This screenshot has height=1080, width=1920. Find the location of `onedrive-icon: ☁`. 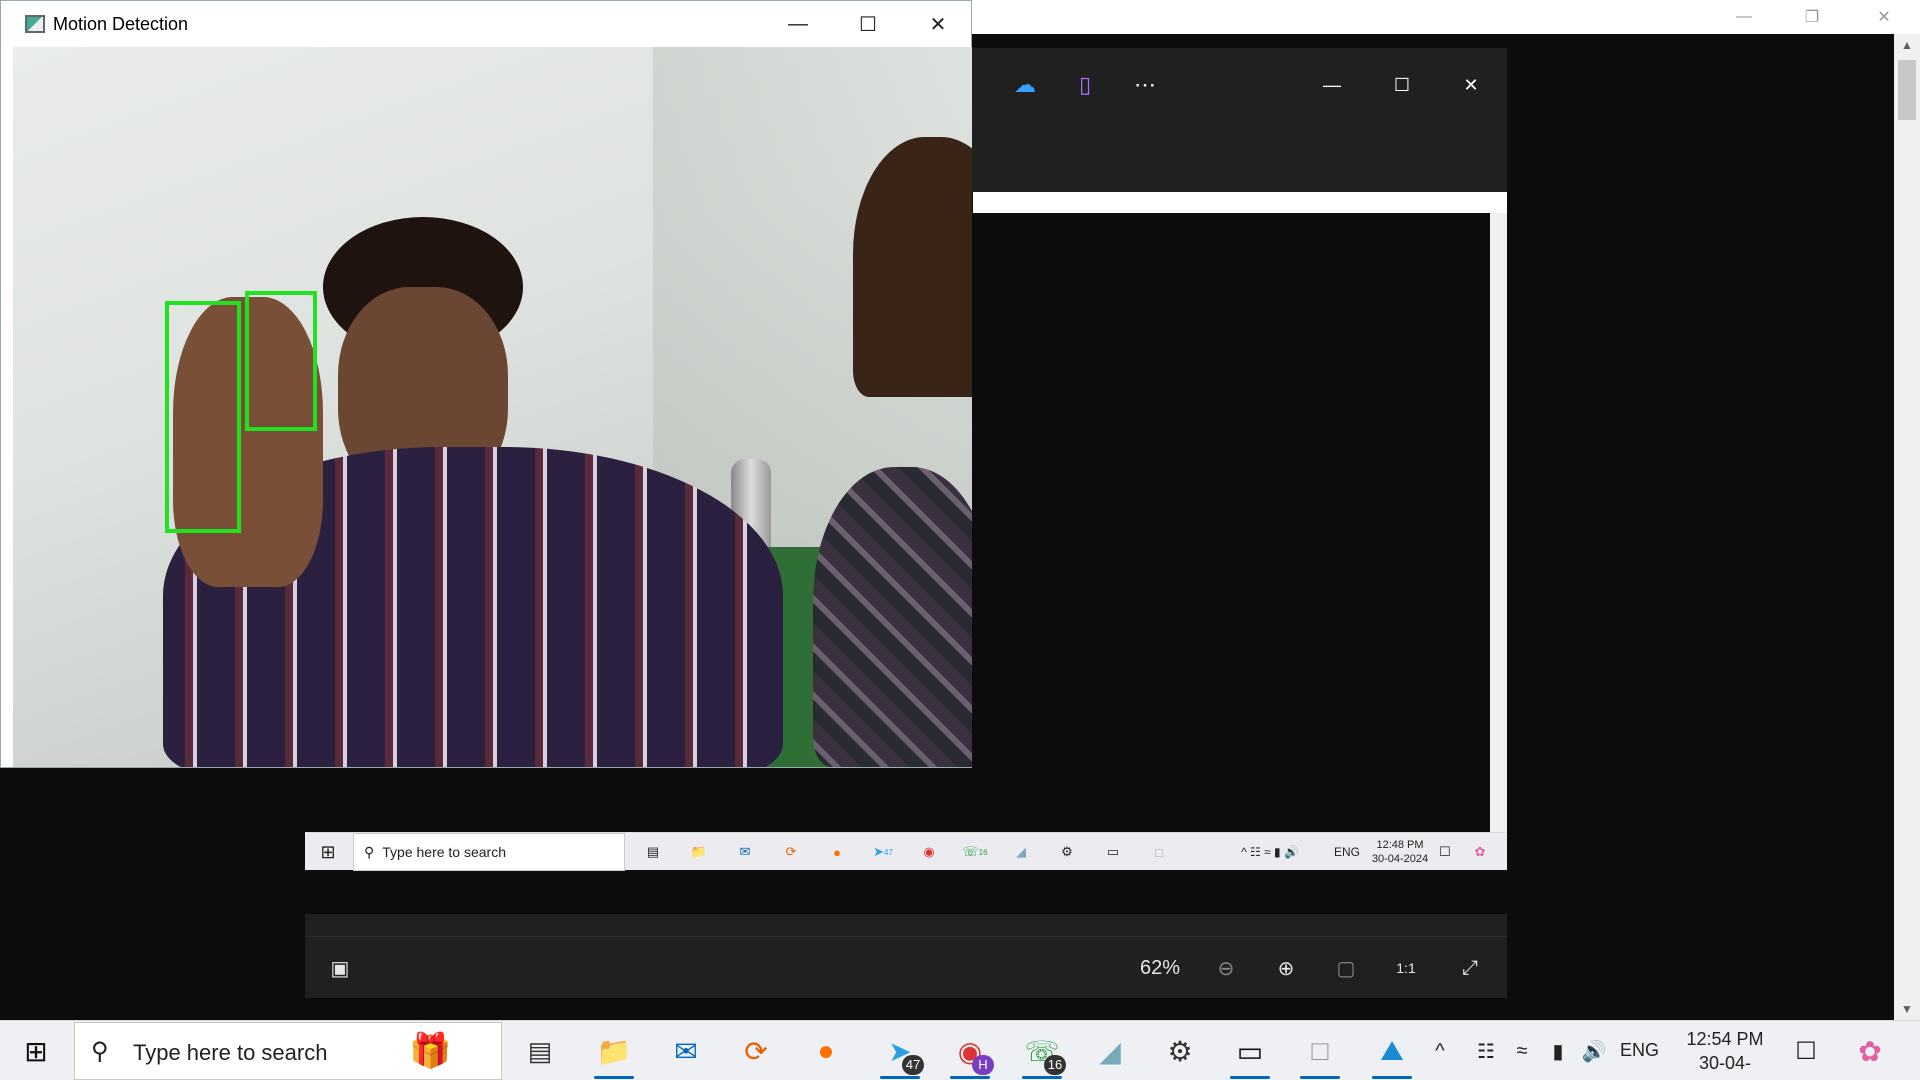

onedrive-icon: ☁ is located at coordinates (1025, 85).